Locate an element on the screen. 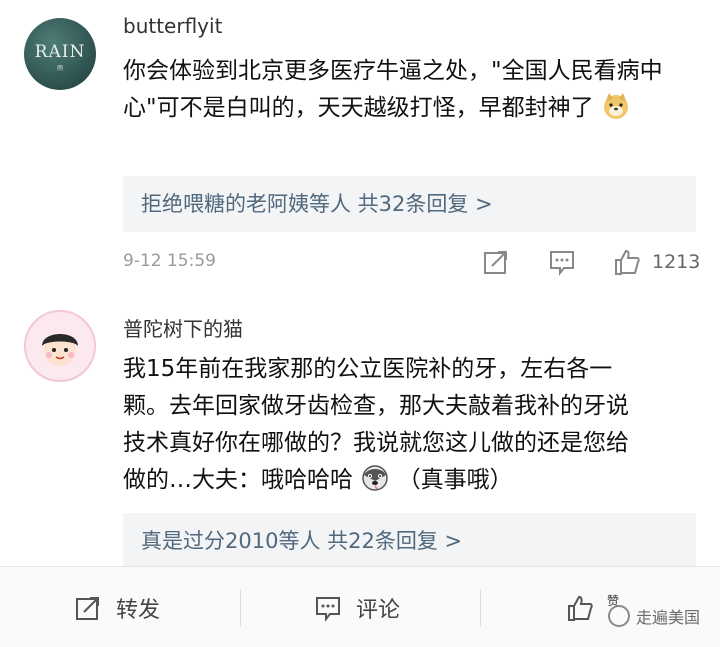 The width and height of the screenshot is (720, 647). avatar-text: RAIN is located at coordinates (60, 52).